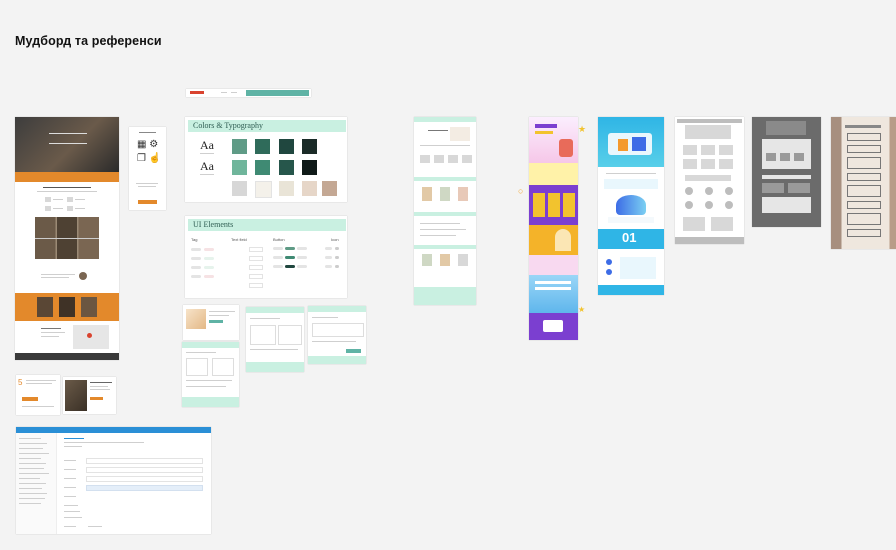 Image resolution: width=896 pixels, height=550 pixels. I want to click on promo-long-page, so click(553, 228).